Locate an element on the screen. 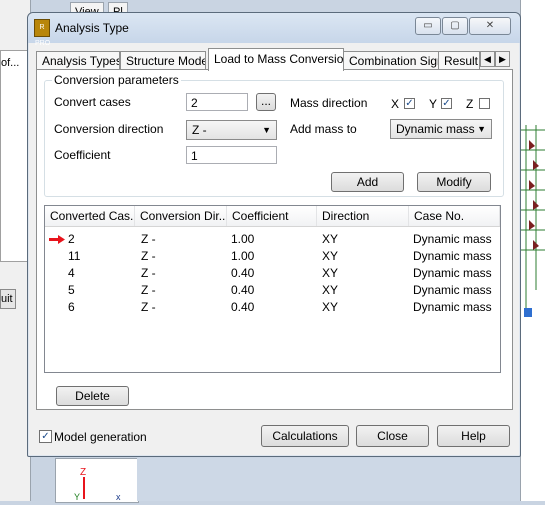 The height and width of the screenshot is (505, 545). tab-analysis-types: Analysis Types is located at coordinates (78, 60).